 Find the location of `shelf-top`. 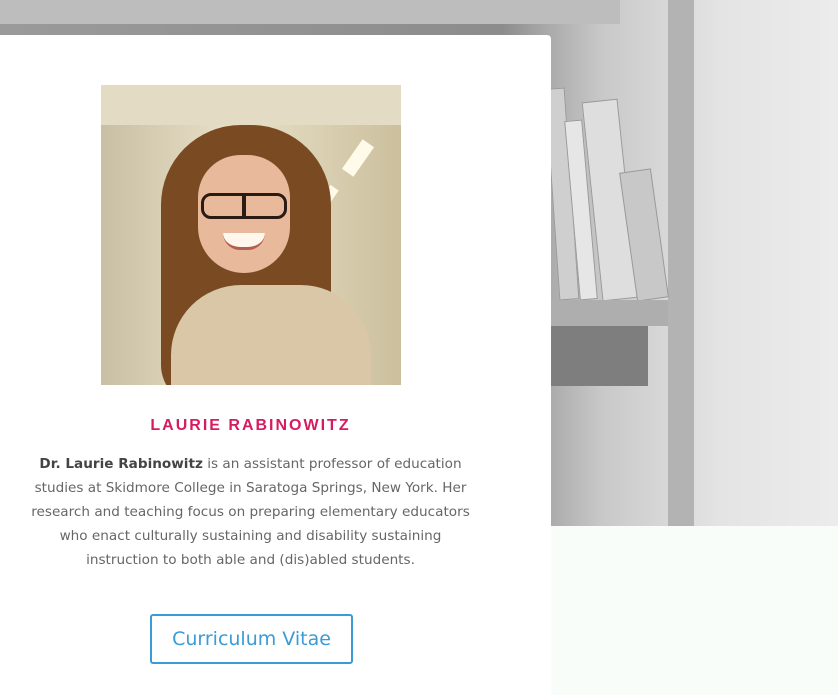

shelf-top is located at coordinates (310, 12).